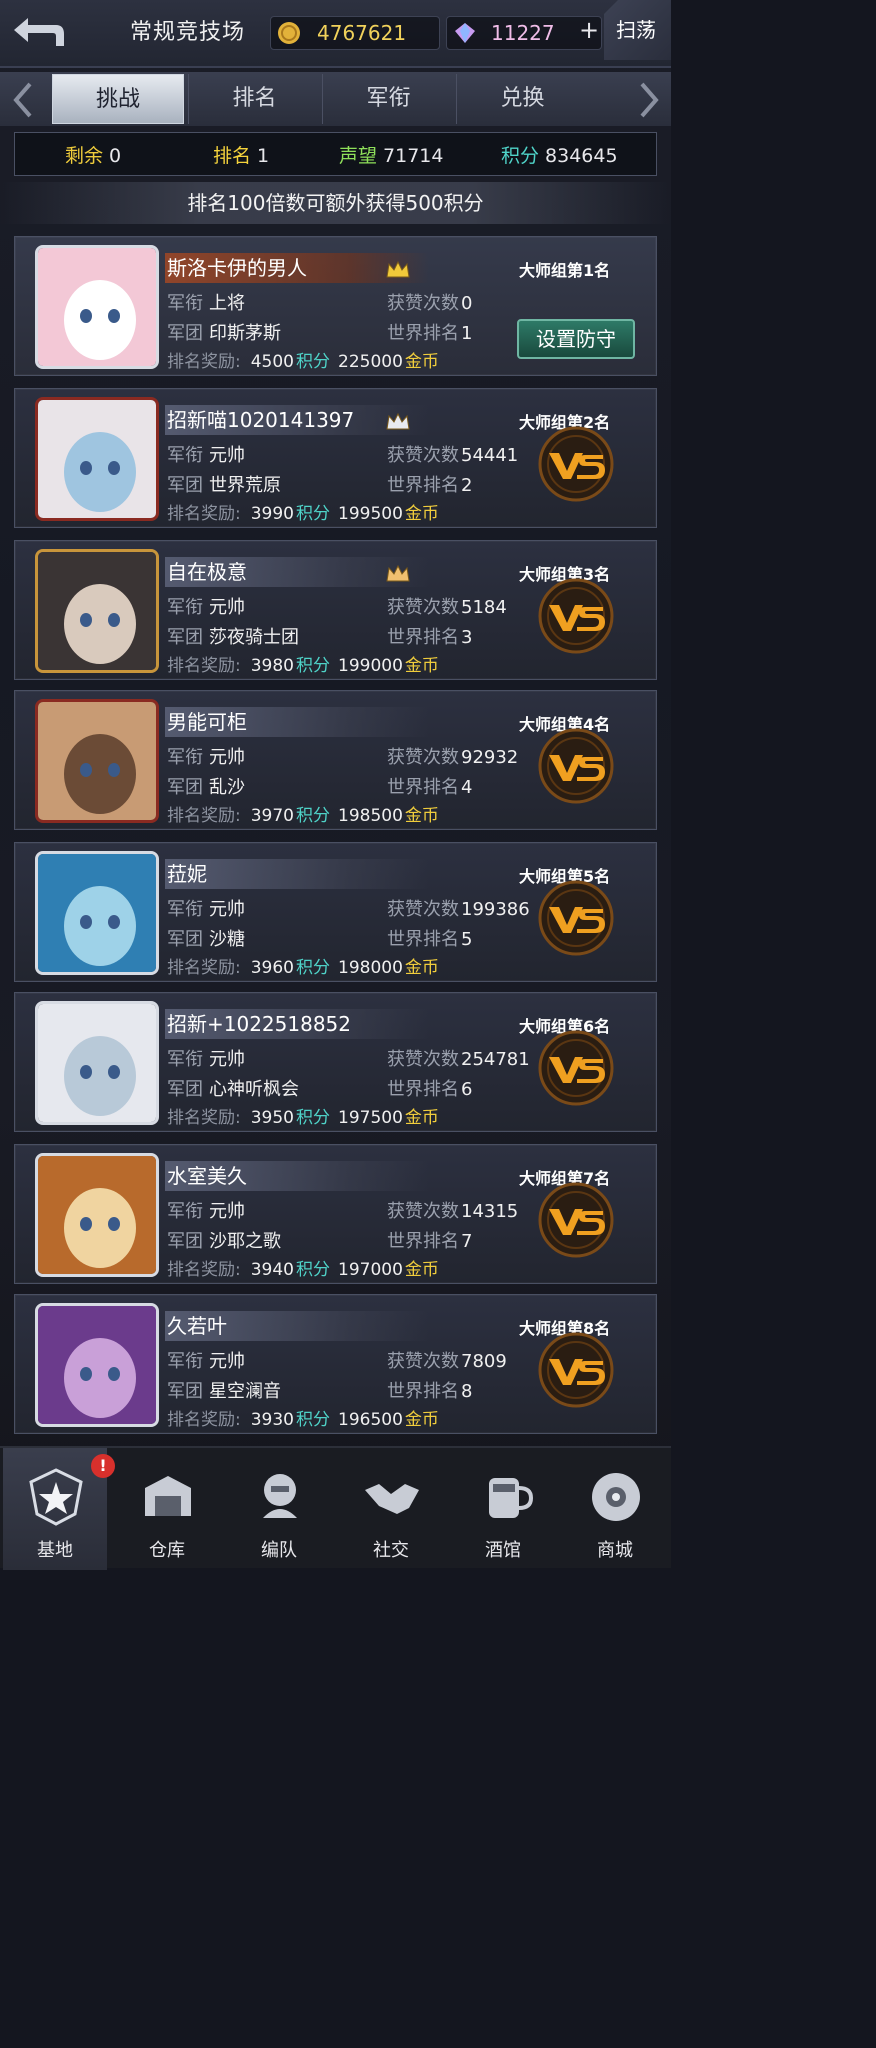 This screenshot has height=2048, width=876. I want to click on nav-social: 社交, so click(391, 1509).